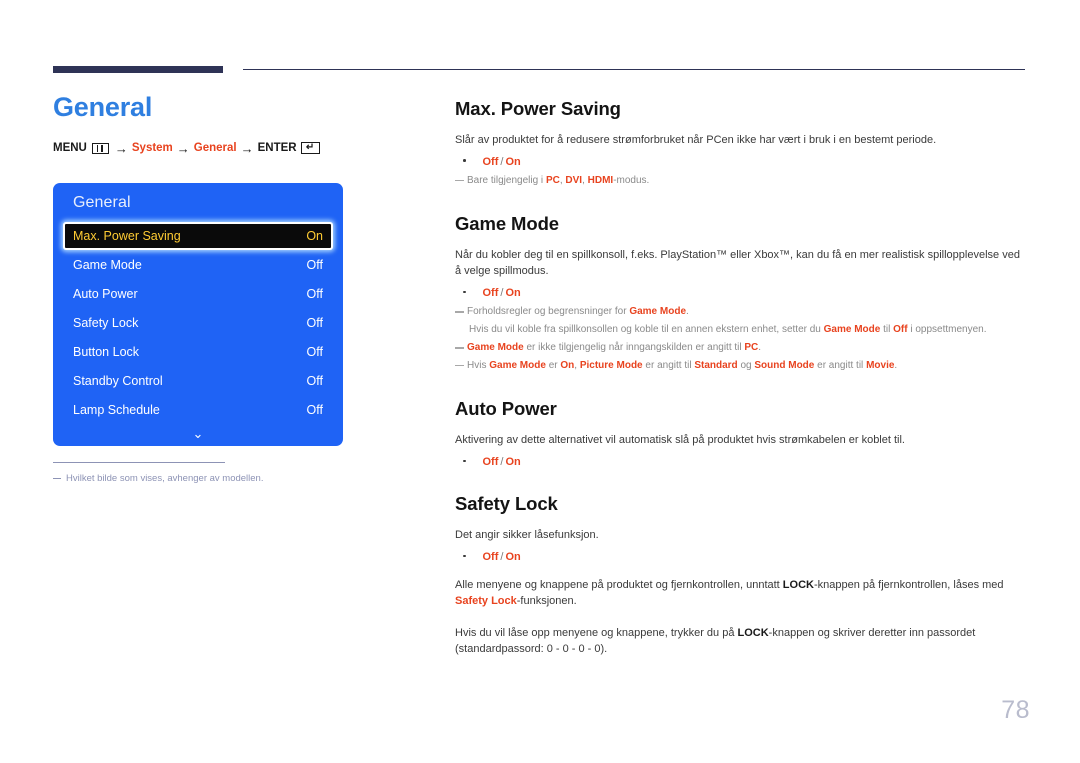 This screenshot has width=1080, height=763. Describe the element at coordinates (198, 236) in the screenshot. I see `osd-item-max-power-saving: Max. Power Saving On` at that location.